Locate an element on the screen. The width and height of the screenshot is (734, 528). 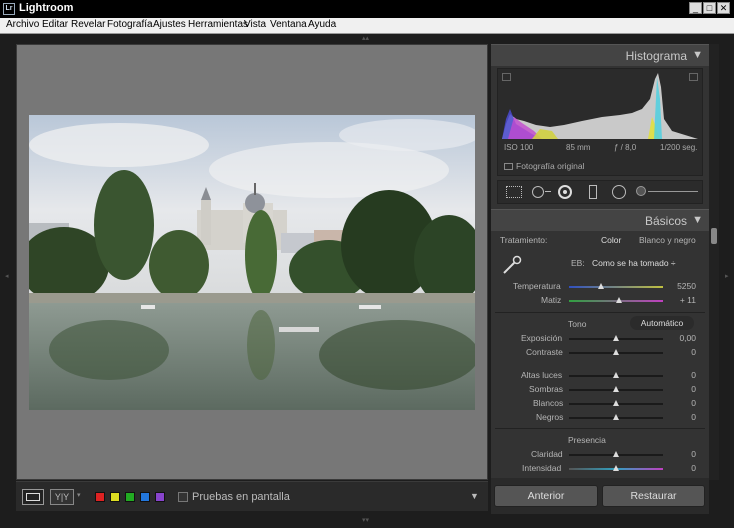
reset-button: Restaurar is located at coordinates (653, 496).